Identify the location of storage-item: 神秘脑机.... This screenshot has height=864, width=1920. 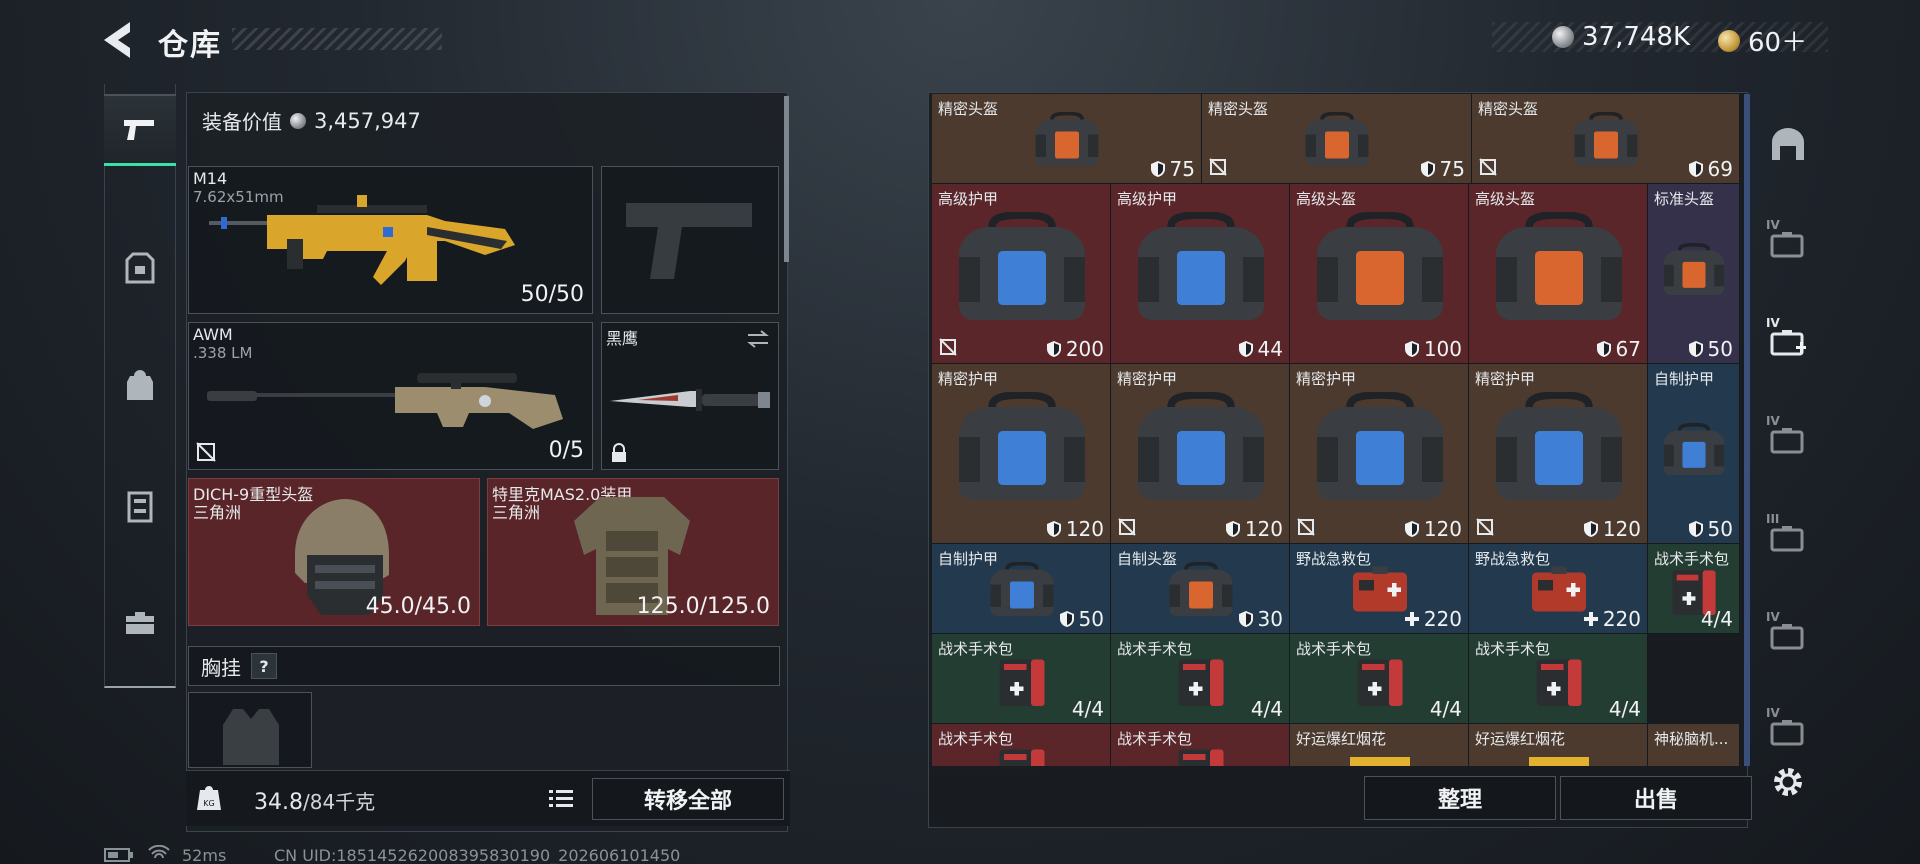
(1694, 745).